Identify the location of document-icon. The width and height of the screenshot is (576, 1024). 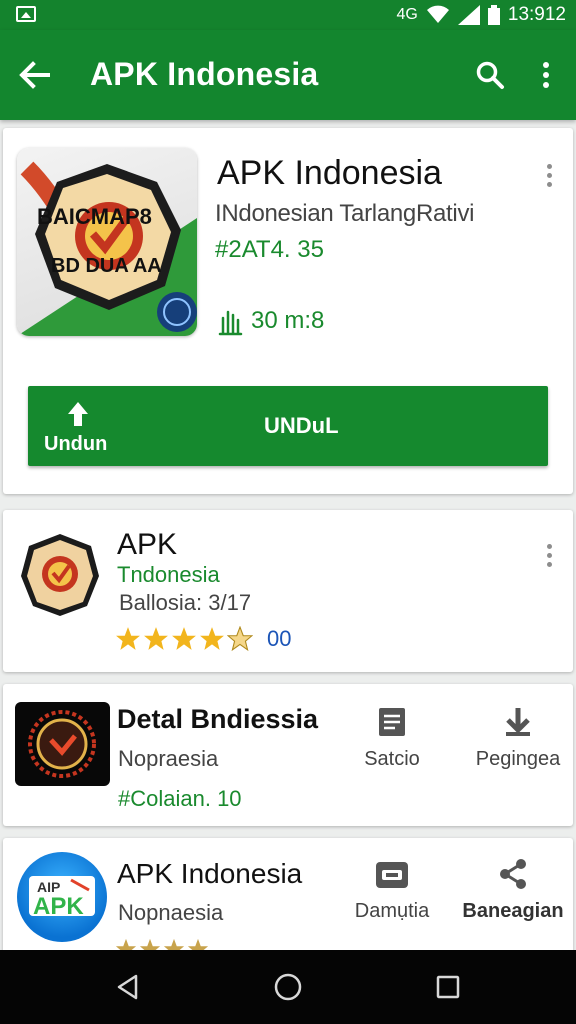
(392, 722).